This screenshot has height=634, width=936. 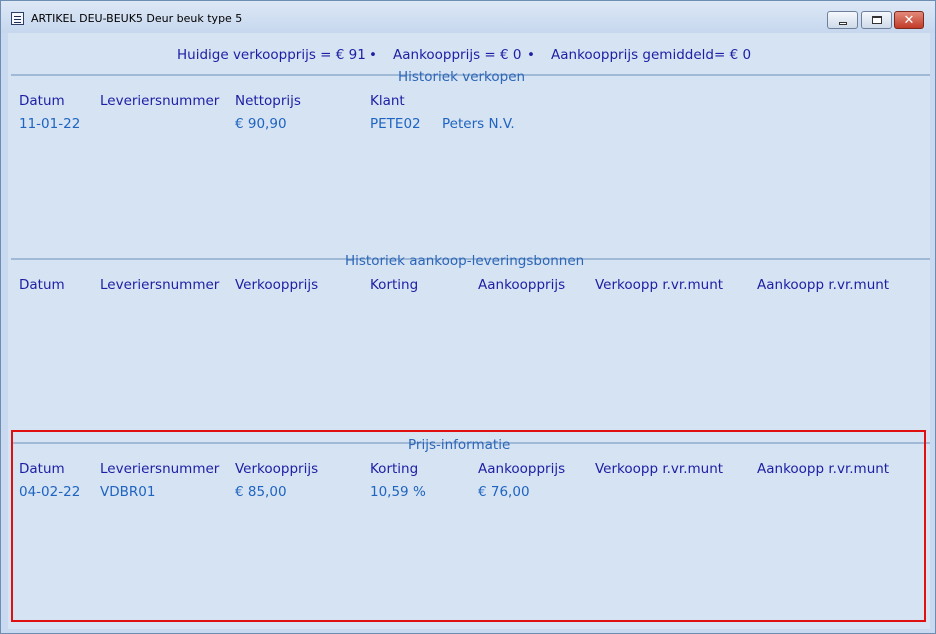 What do you see at coordinates (398, 492) in the screenshot?
I see `price-row-korting: 10,59 %` at bounding box center [398, 492].